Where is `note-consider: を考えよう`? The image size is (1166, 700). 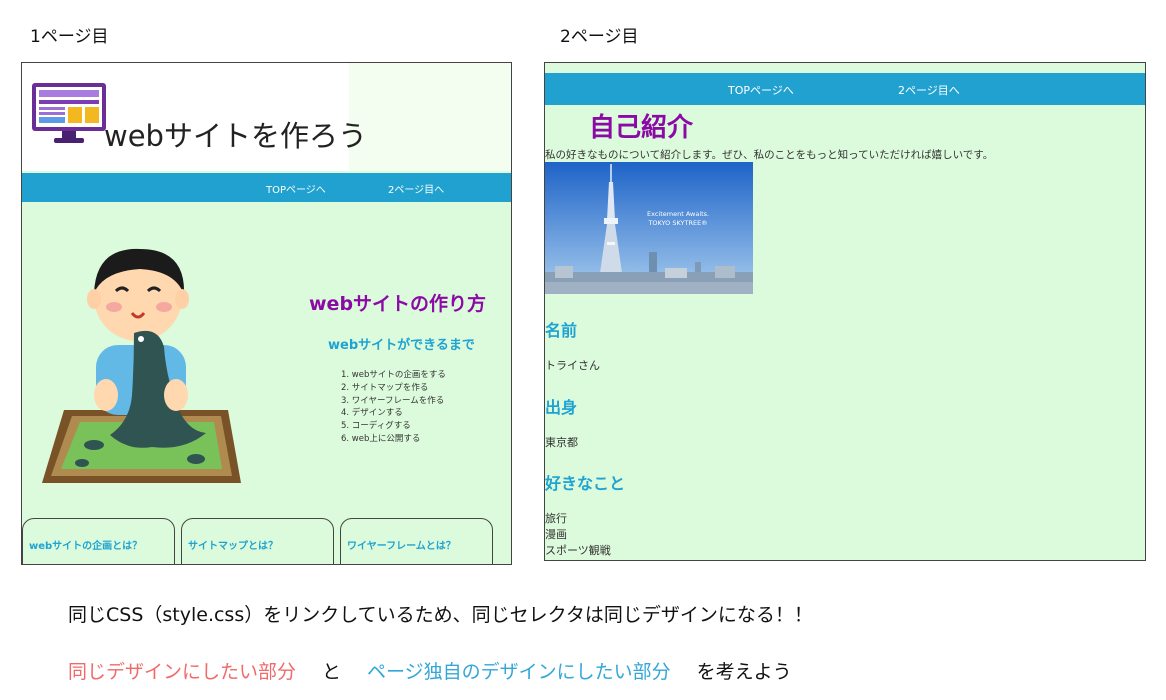
note-consider: を考えよう is located at coordinates (744, 672).